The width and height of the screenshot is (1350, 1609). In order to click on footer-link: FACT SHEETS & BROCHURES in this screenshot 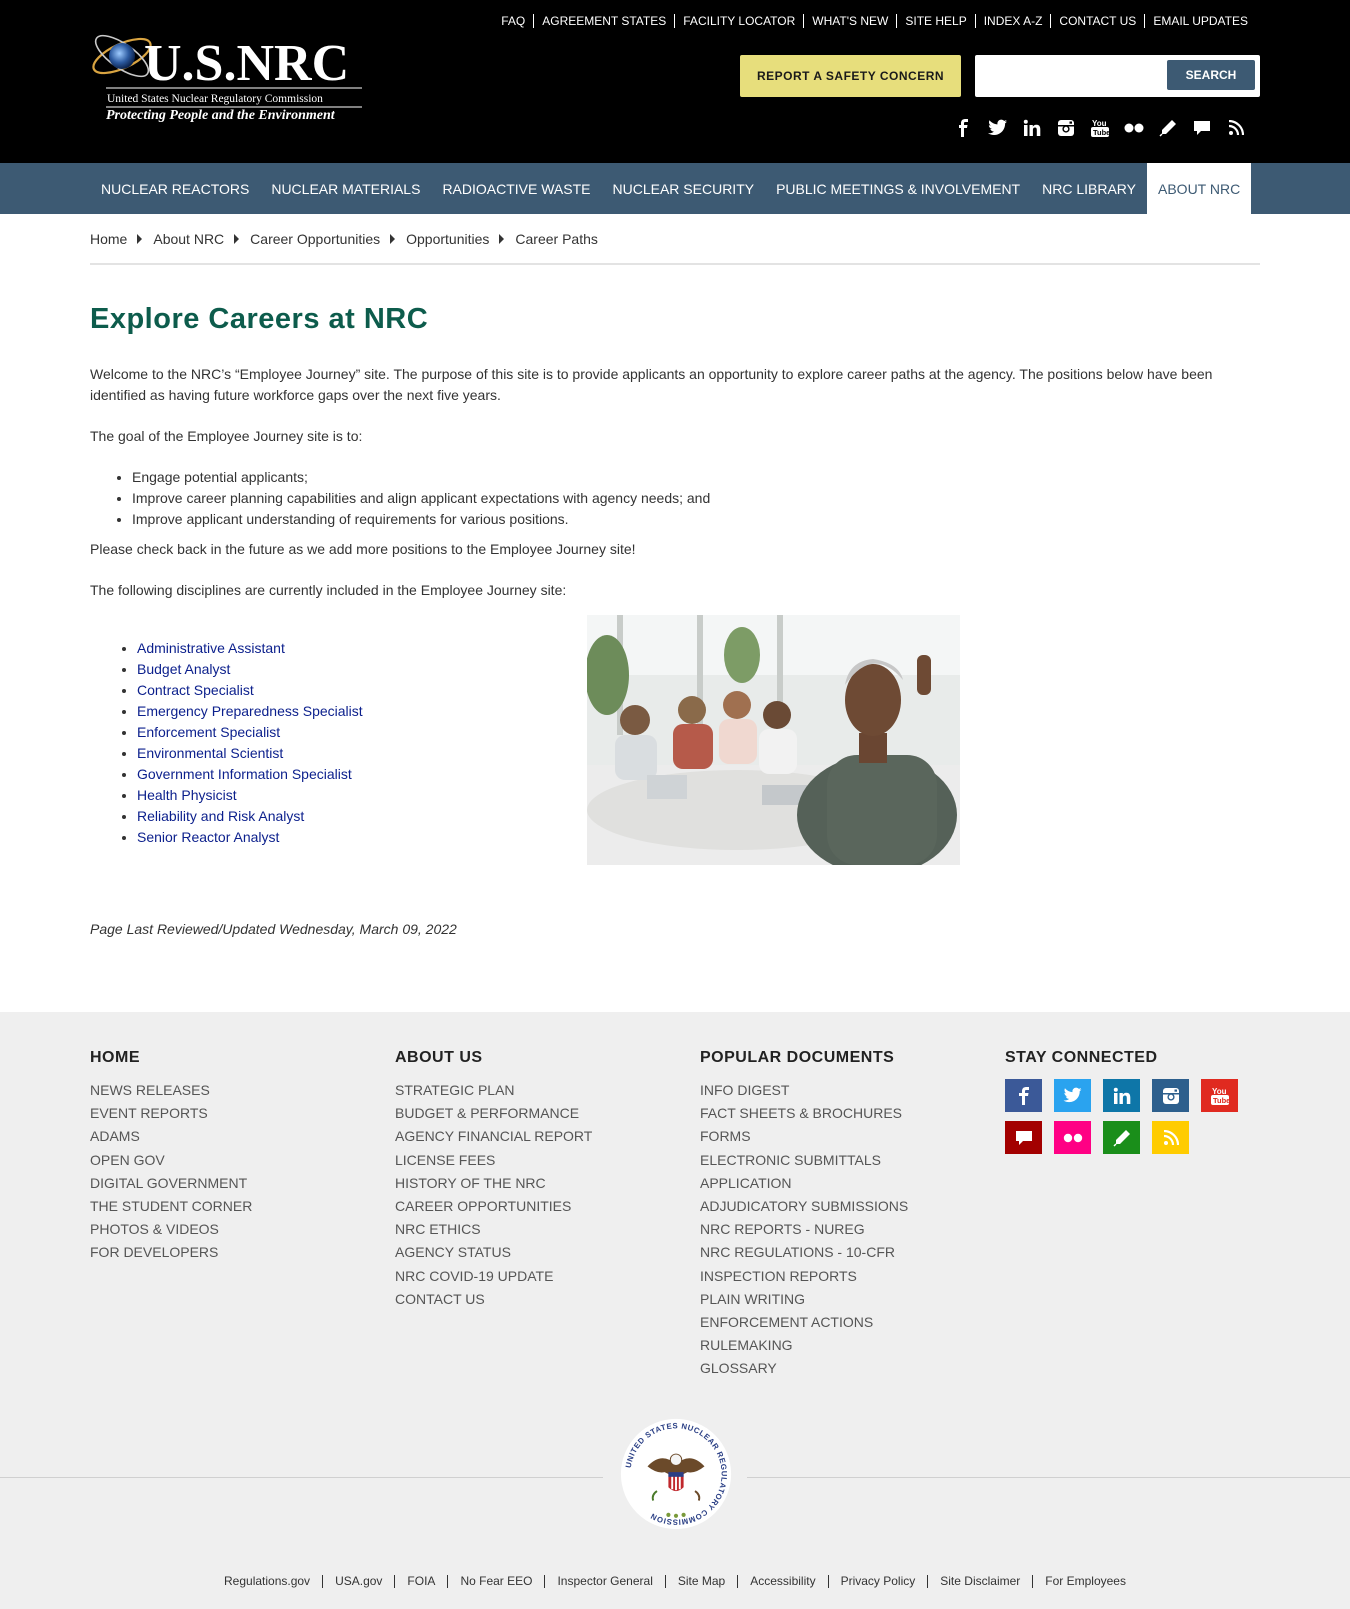, I will do `click(804, 1113)`.